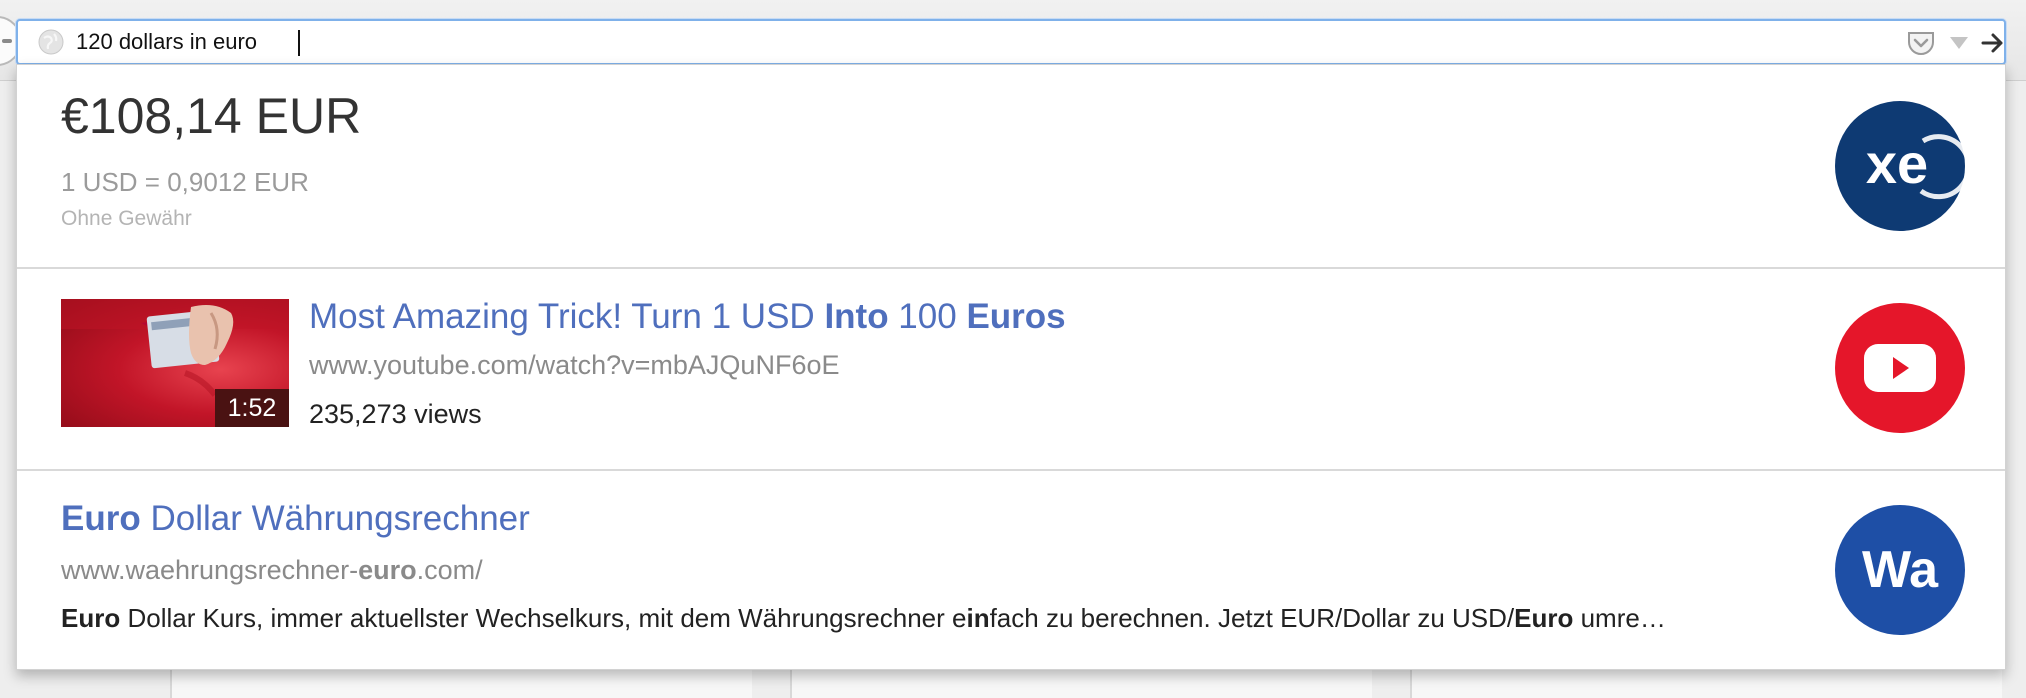  Describe the element at coordinates (574, 365) in the screenshot. I see `video-url: www.youtube.com/watch?v=mbAJQuNF6oE` at that location.